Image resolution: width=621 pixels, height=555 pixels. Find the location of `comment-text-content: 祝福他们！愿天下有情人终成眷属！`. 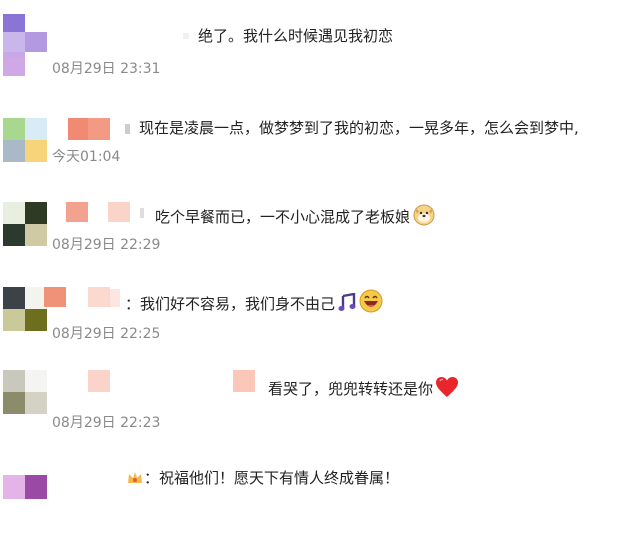

comment-text-content: 祝福他们！愿天下有情人终成眷属！ is located at coordinates (279, 478).